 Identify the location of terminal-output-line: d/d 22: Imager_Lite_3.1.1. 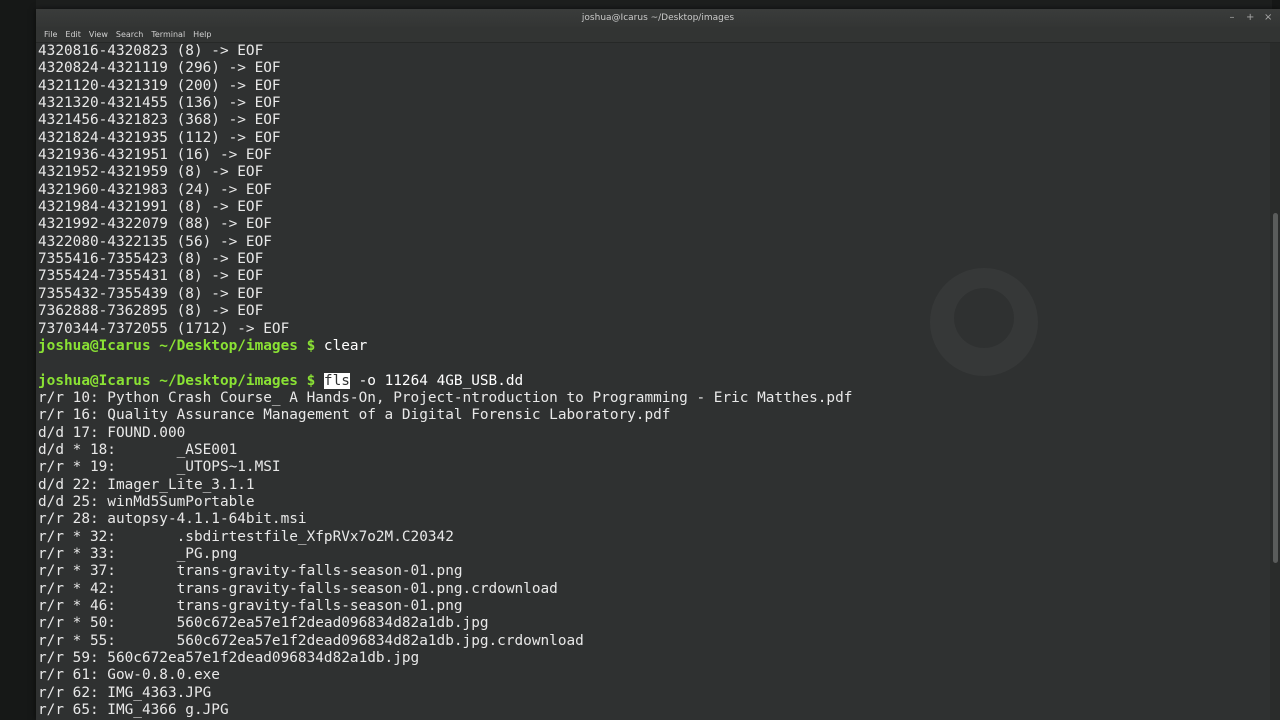
(146, 484).